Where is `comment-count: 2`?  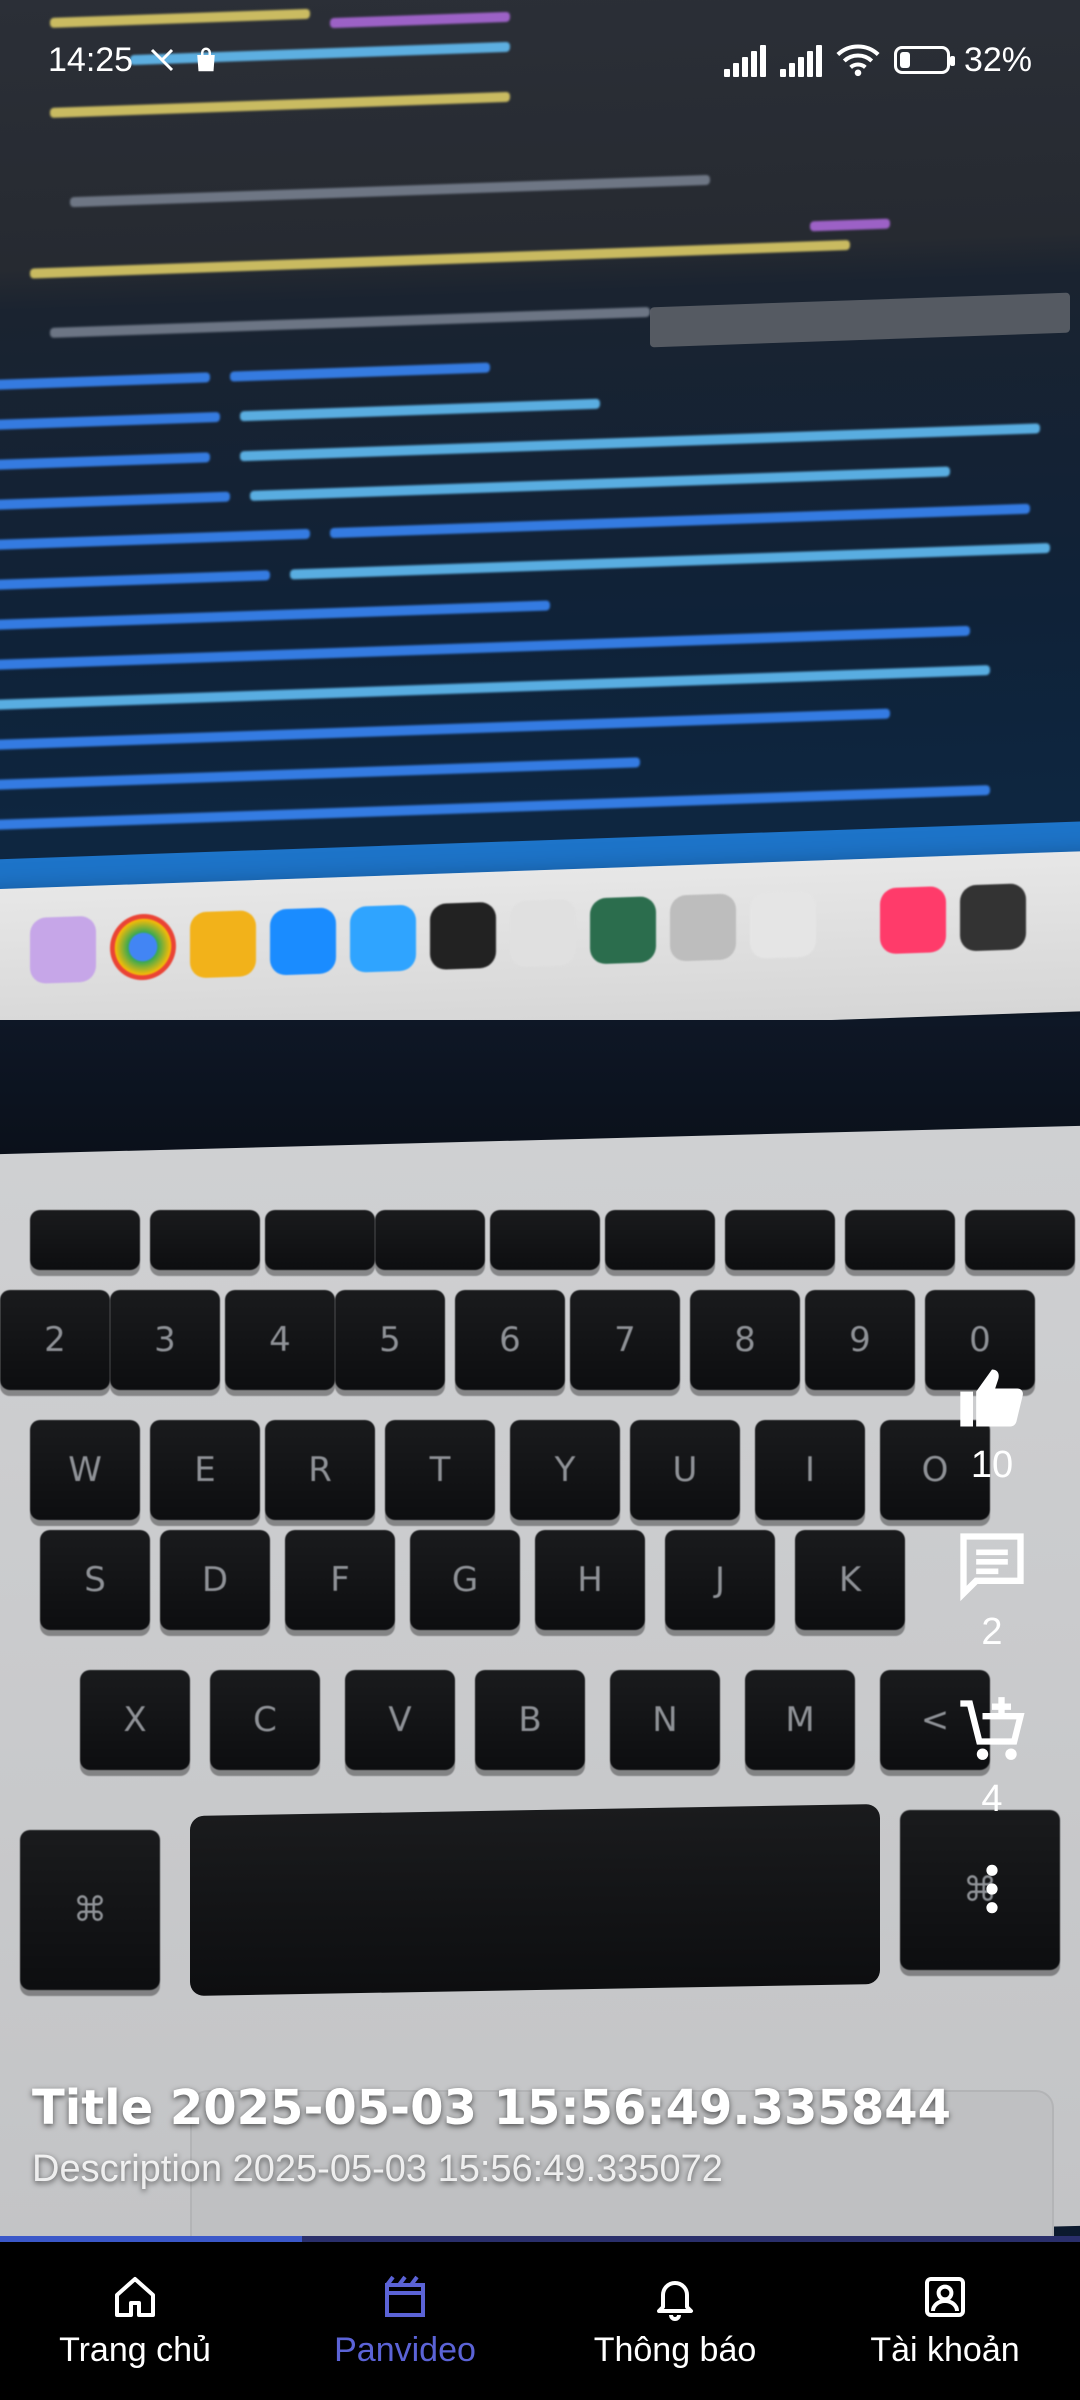
comment-count: 2 is located at coordinates (992, 1632).